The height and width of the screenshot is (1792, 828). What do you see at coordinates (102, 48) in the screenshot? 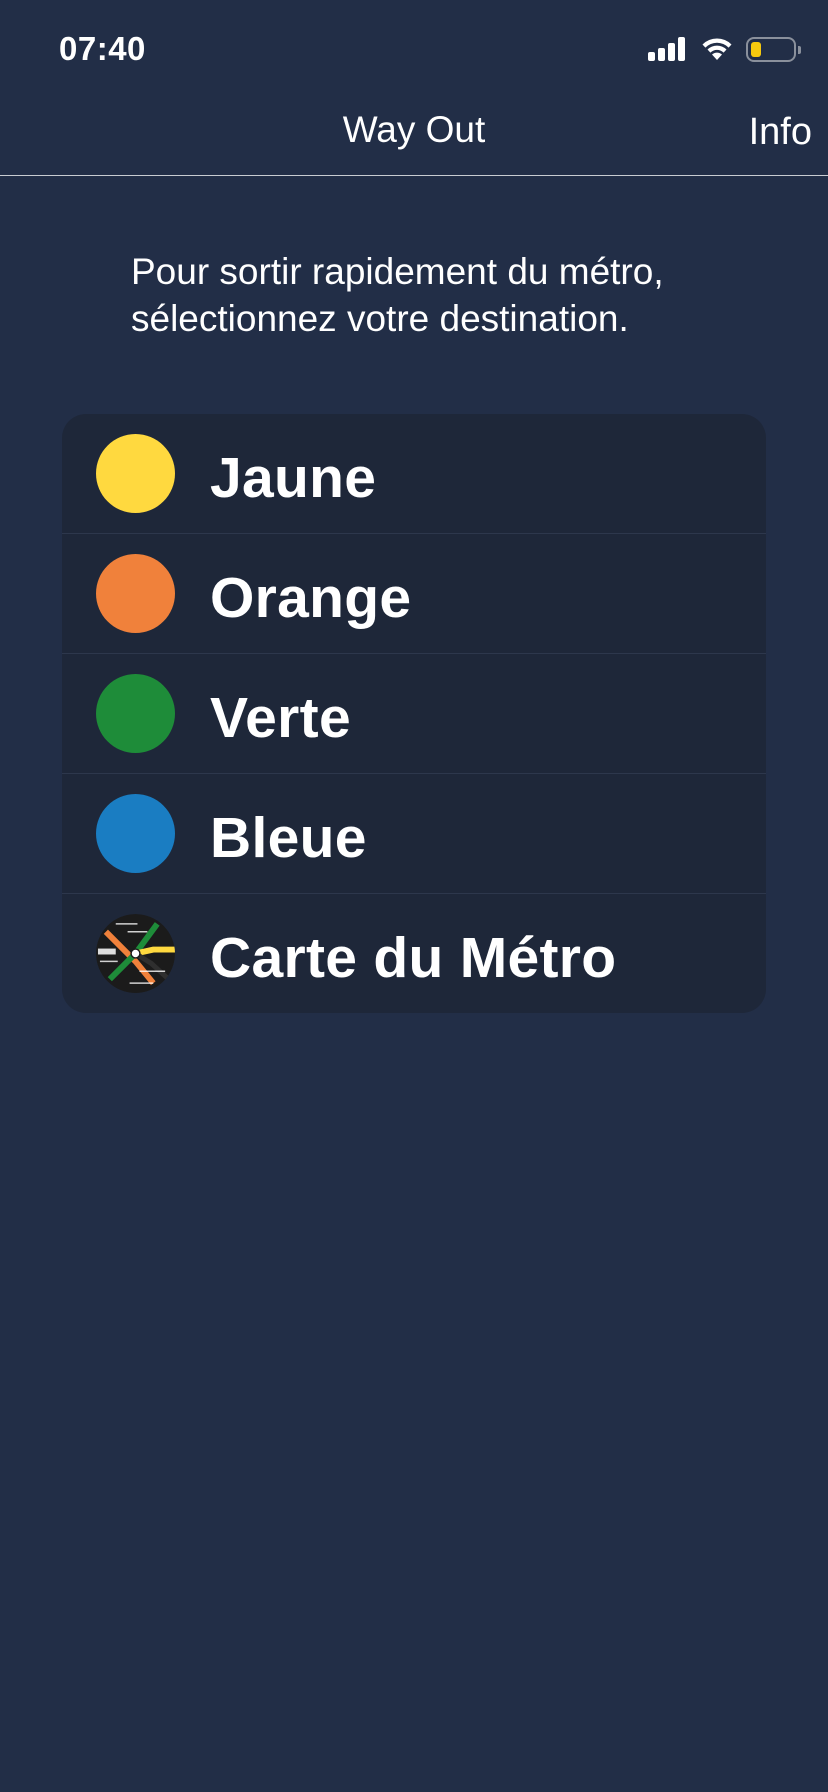
I see `status-time: 07:40` at bounding box center [102, 48].